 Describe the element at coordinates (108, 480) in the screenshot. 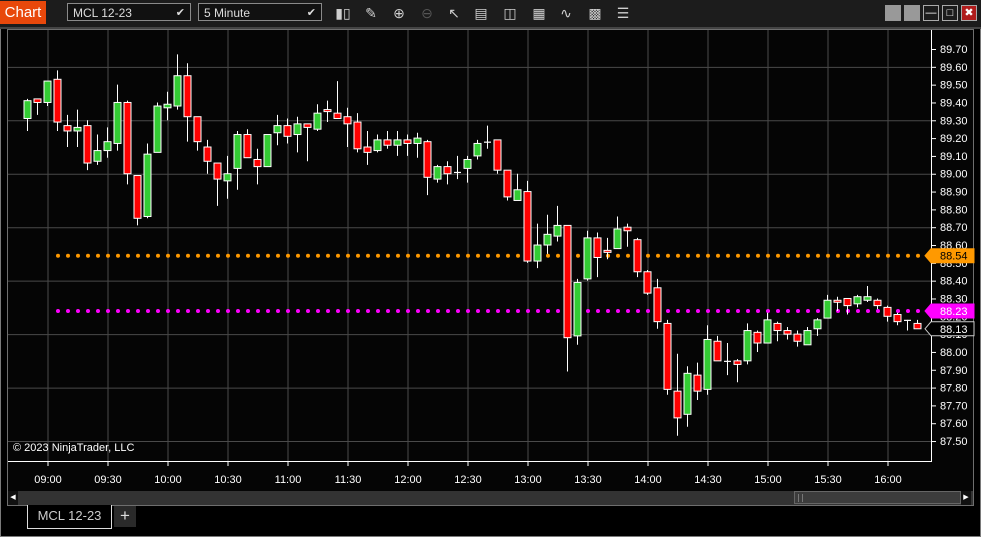

I see `time-tick-label: 09:30` at that location.